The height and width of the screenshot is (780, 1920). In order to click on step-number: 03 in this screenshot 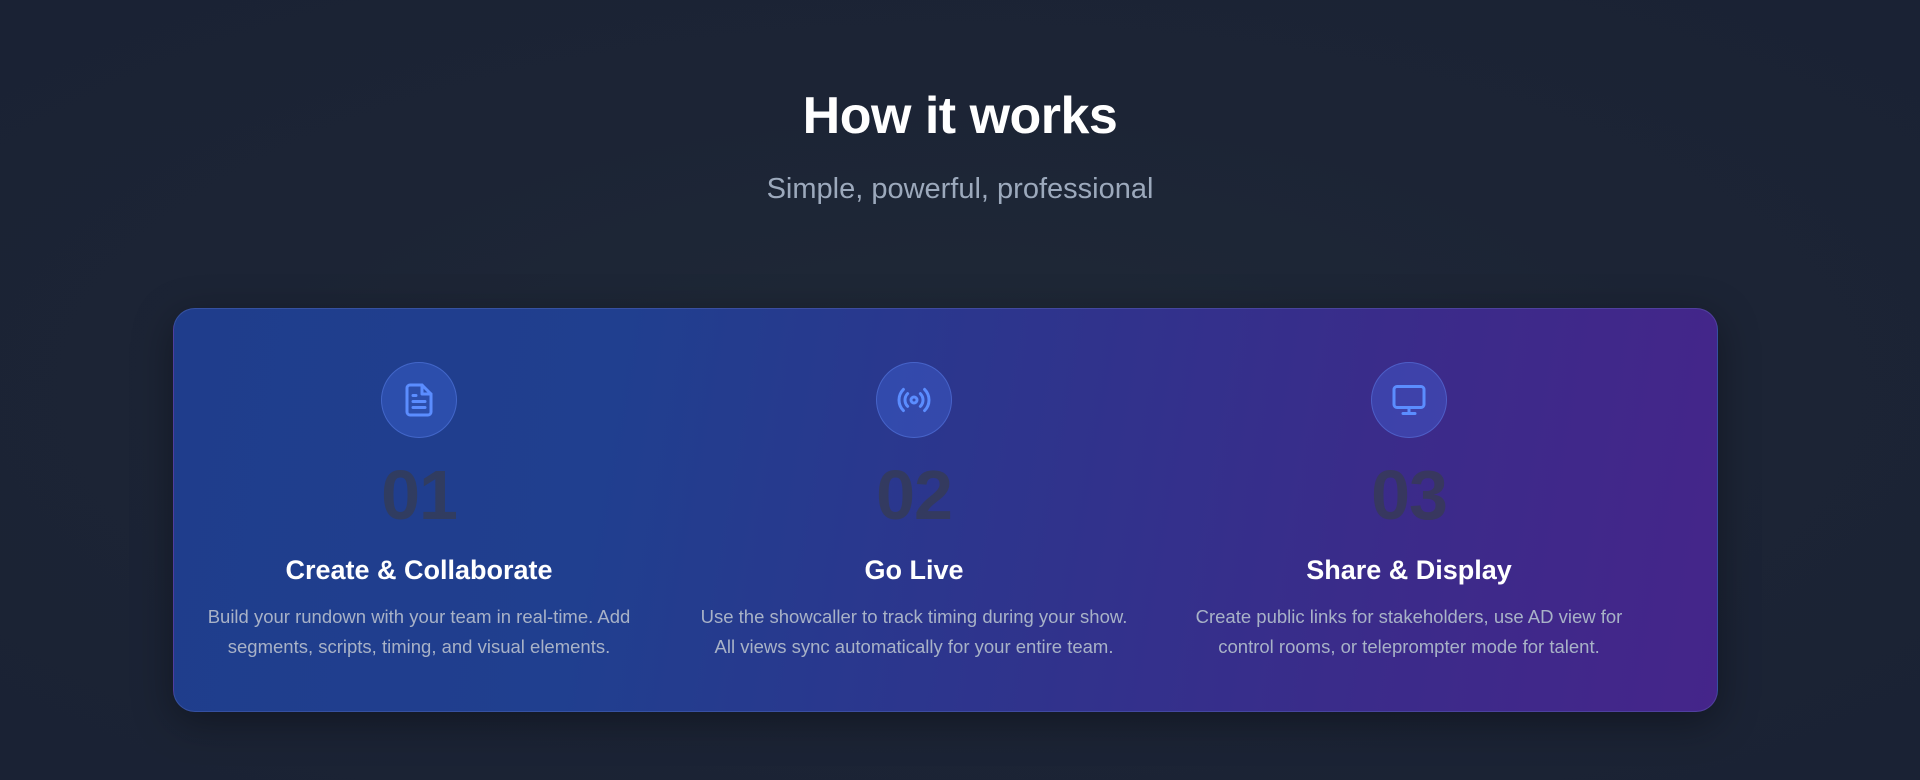, I will do `click(1409, 495)`.